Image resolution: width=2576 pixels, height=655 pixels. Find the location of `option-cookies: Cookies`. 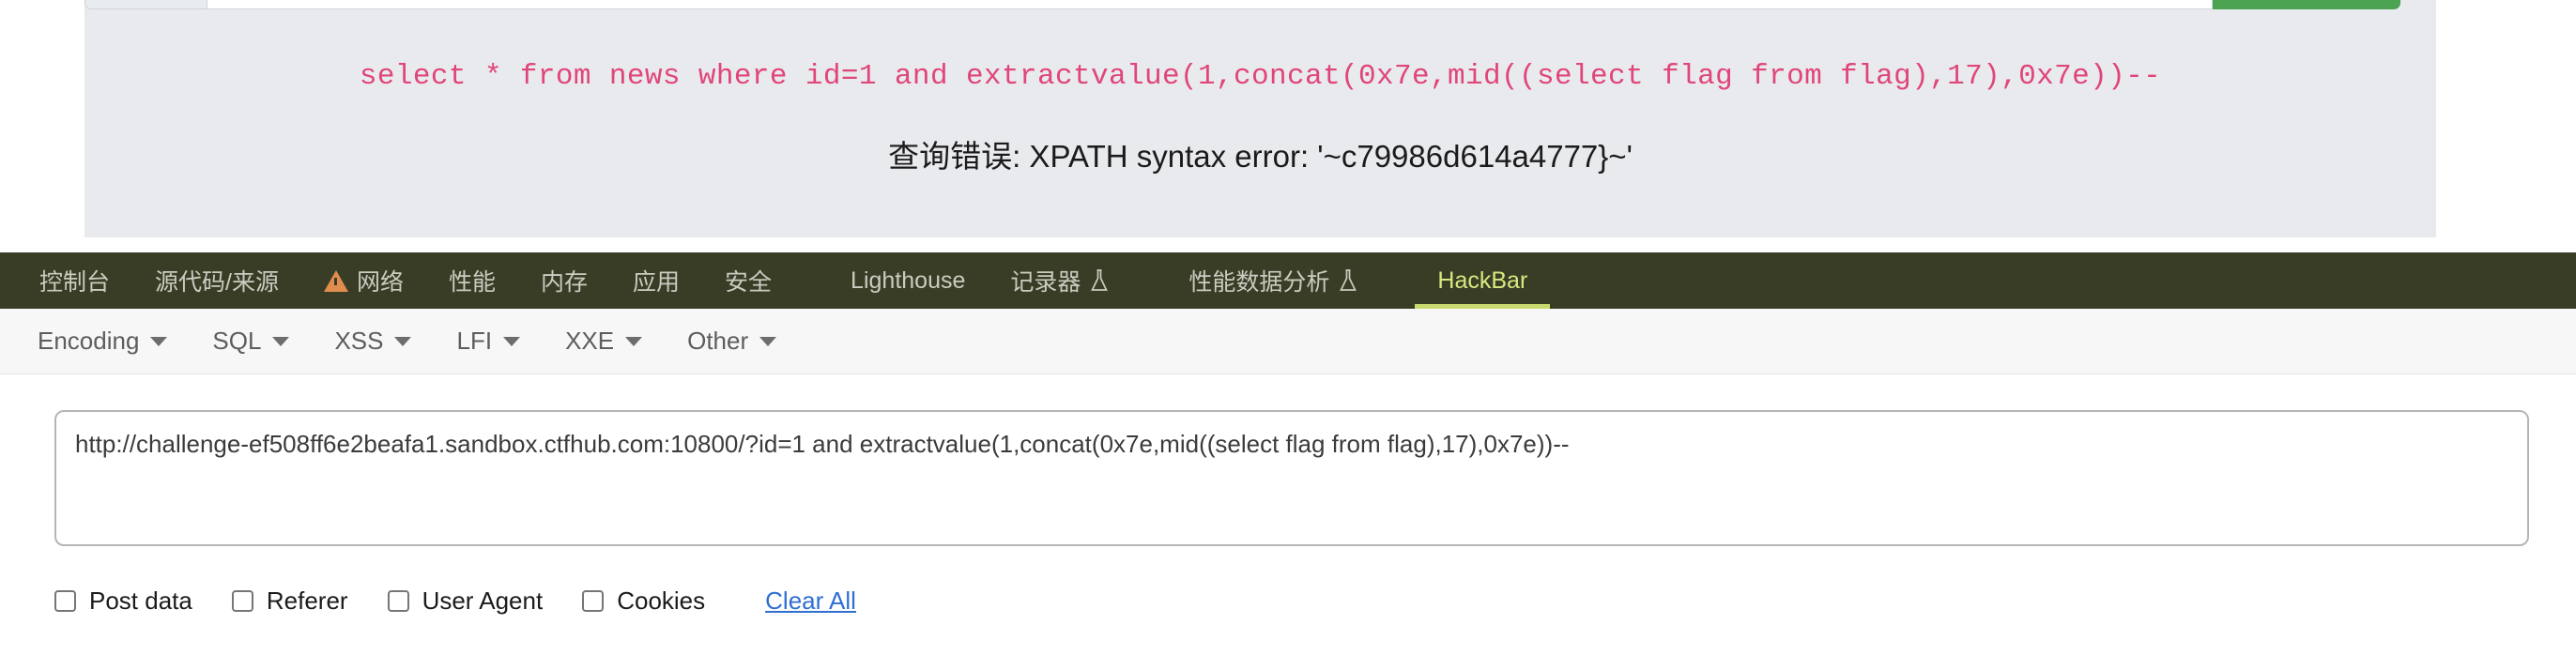

option-cookies: Cookies is located at coordinates (644, 601).